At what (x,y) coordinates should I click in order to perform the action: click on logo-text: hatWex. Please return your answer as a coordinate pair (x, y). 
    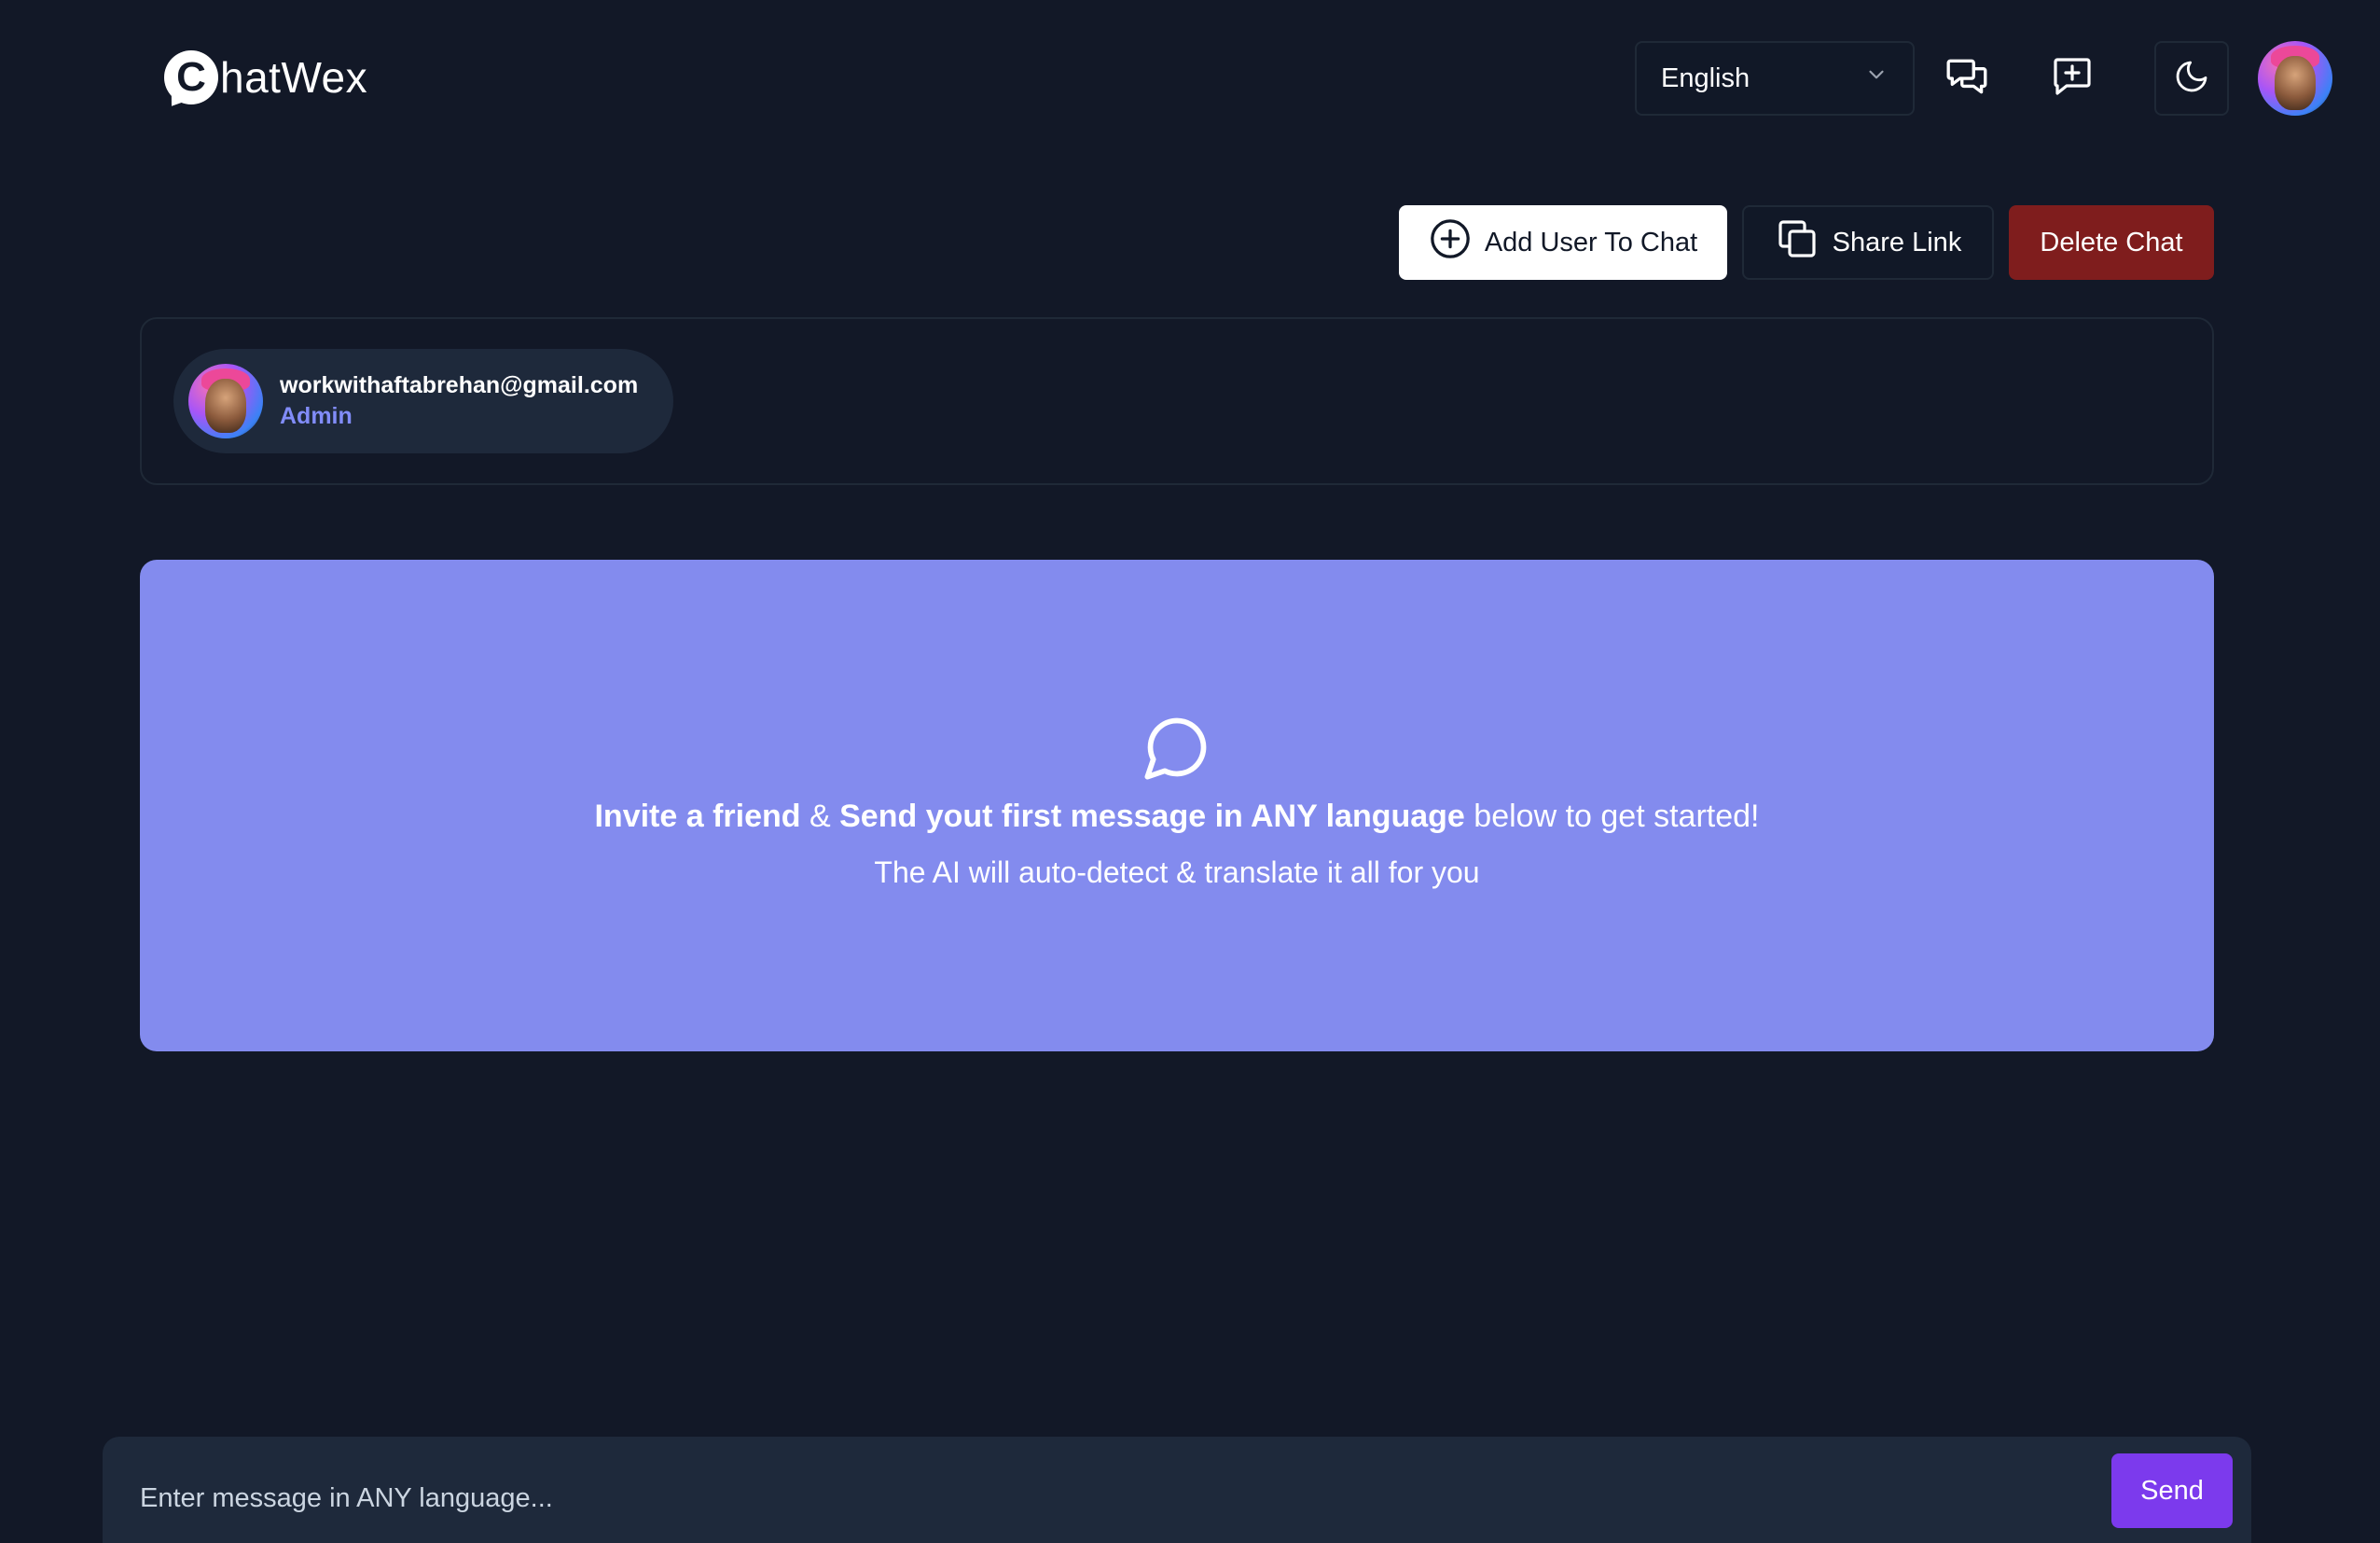
    Looking at the image, I should click on (294, 77).